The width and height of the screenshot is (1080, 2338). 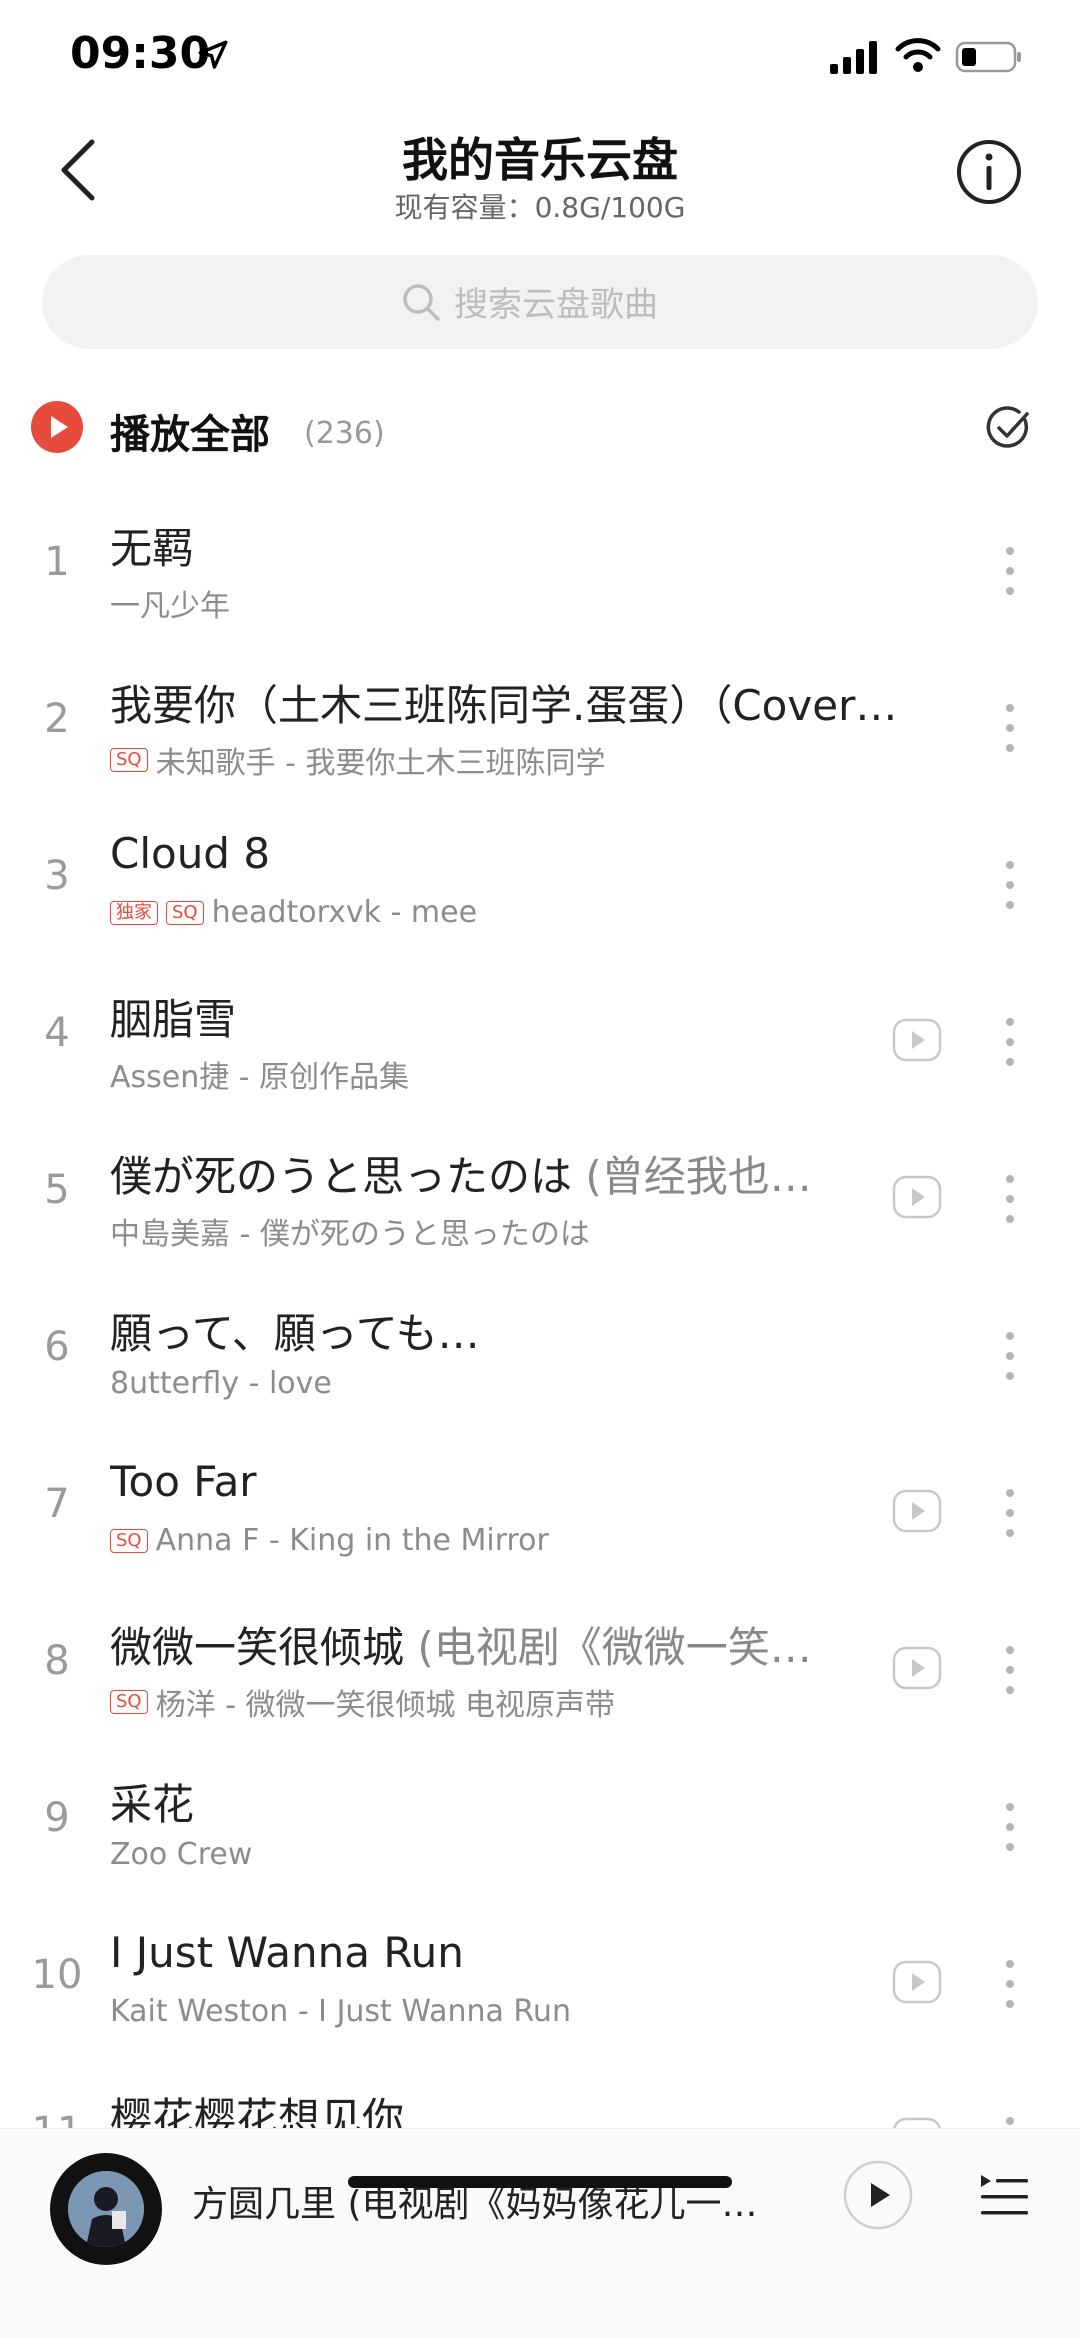 What do you see at coordinates (57, 1033) in the screenshot?
I see `song-index: 4` at bounding box center [57, 1033].